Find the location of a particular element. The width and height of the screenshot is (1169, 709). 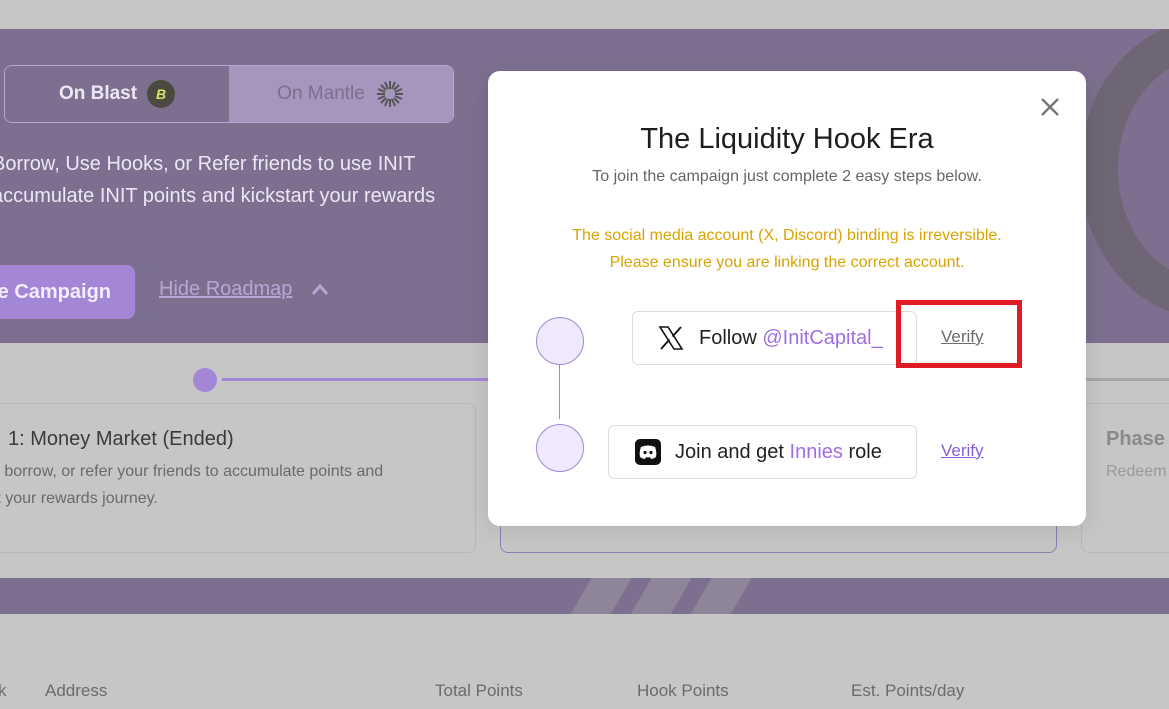

timeline-dot is located at coordinates (205, 380).